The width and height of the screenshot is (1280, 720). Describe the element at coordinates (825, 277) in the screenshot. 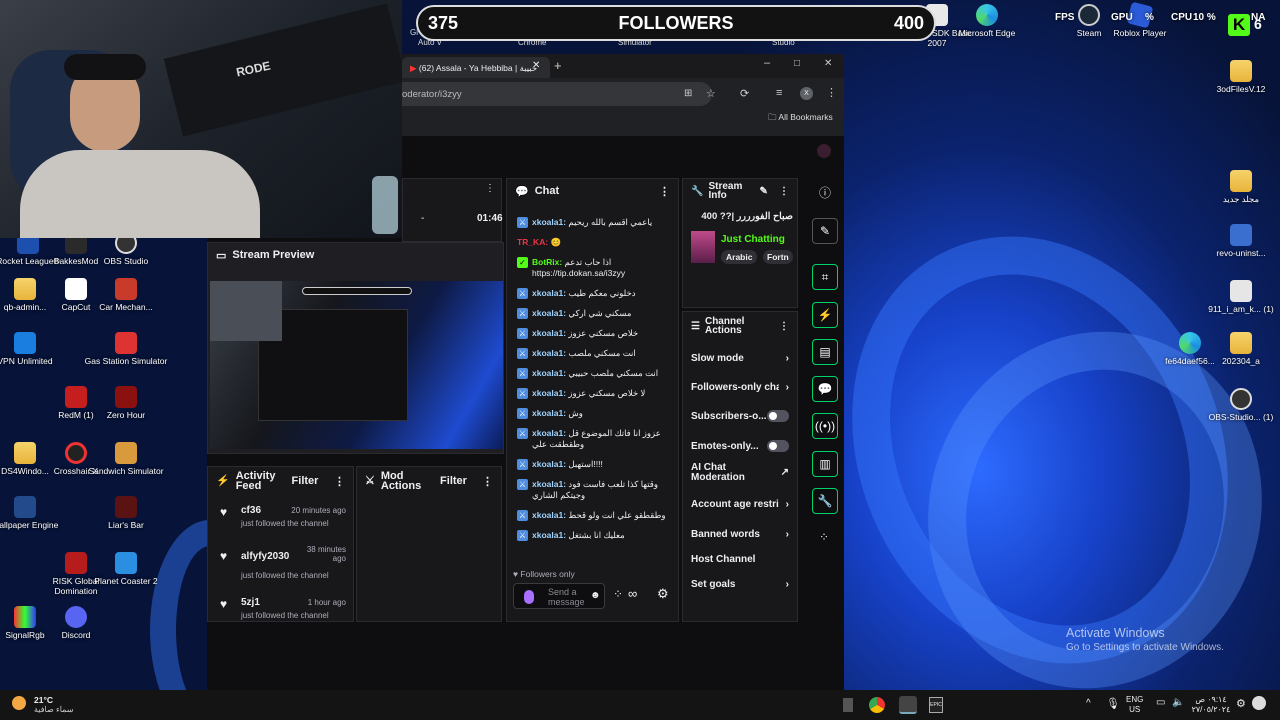

I see `clip-button: ⌗` at that location.